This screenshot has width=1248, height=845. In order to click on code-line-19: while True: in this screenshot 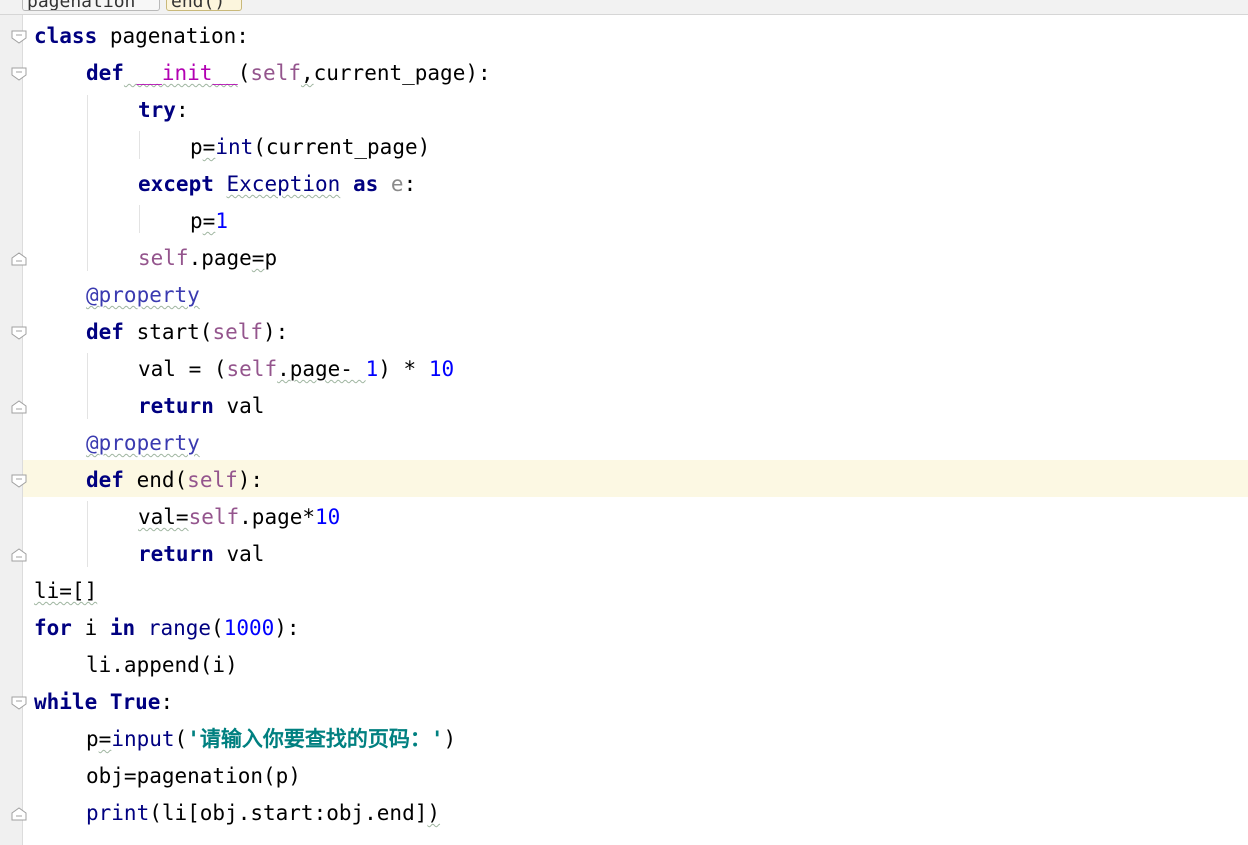, I will do `click(103, 702)`.